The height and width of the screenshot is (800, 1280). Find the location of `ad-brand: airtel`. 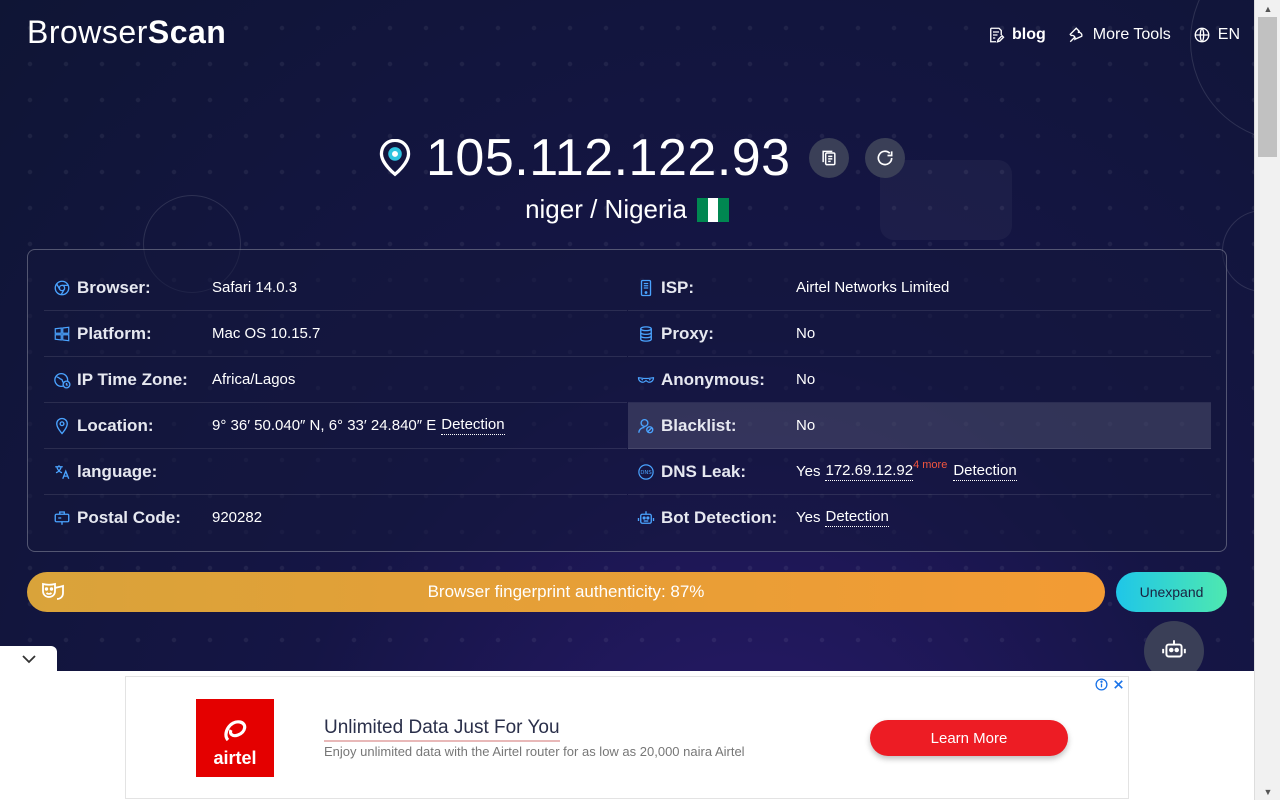

ad-brand: airtel is located at coordinates (235, 758).